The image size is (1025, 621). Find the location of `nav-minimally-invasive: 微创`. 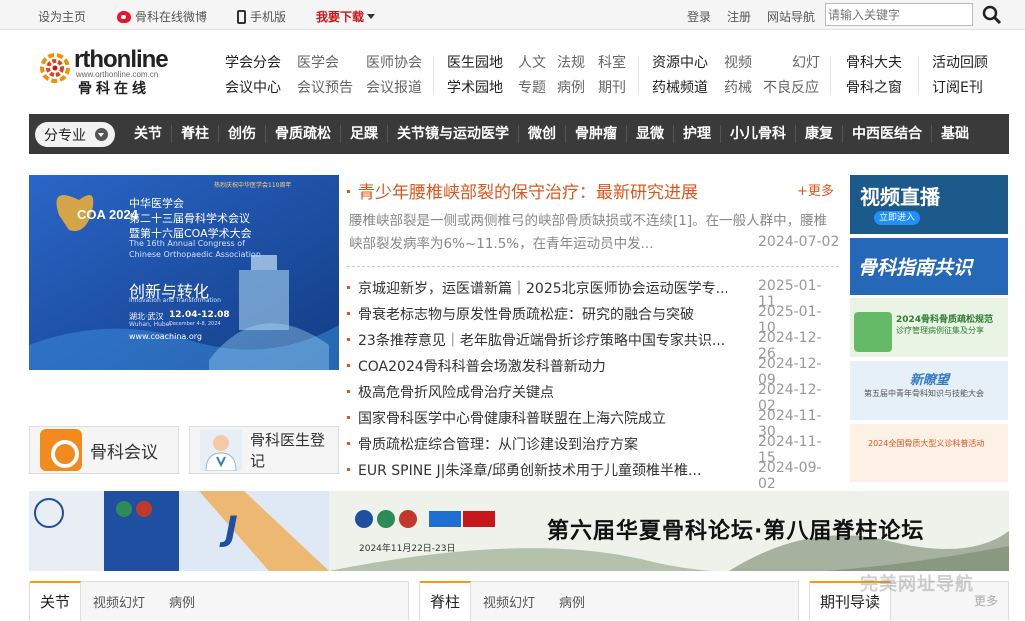

nav-minimally-invasive: 微创 is located at coordinates (541, 134).